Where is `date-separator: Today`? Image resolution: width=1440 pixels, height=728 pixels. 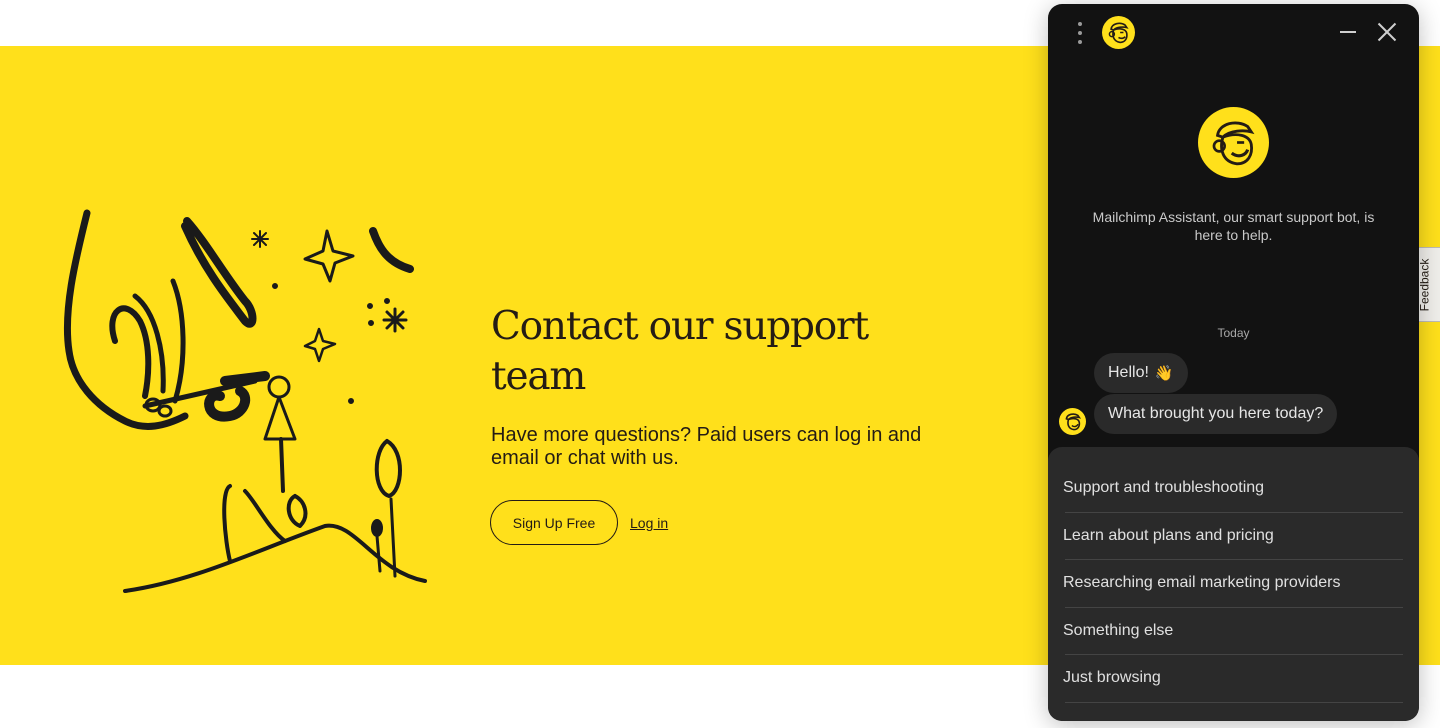
date-separator: Today is located at coordinates (1233, 333).